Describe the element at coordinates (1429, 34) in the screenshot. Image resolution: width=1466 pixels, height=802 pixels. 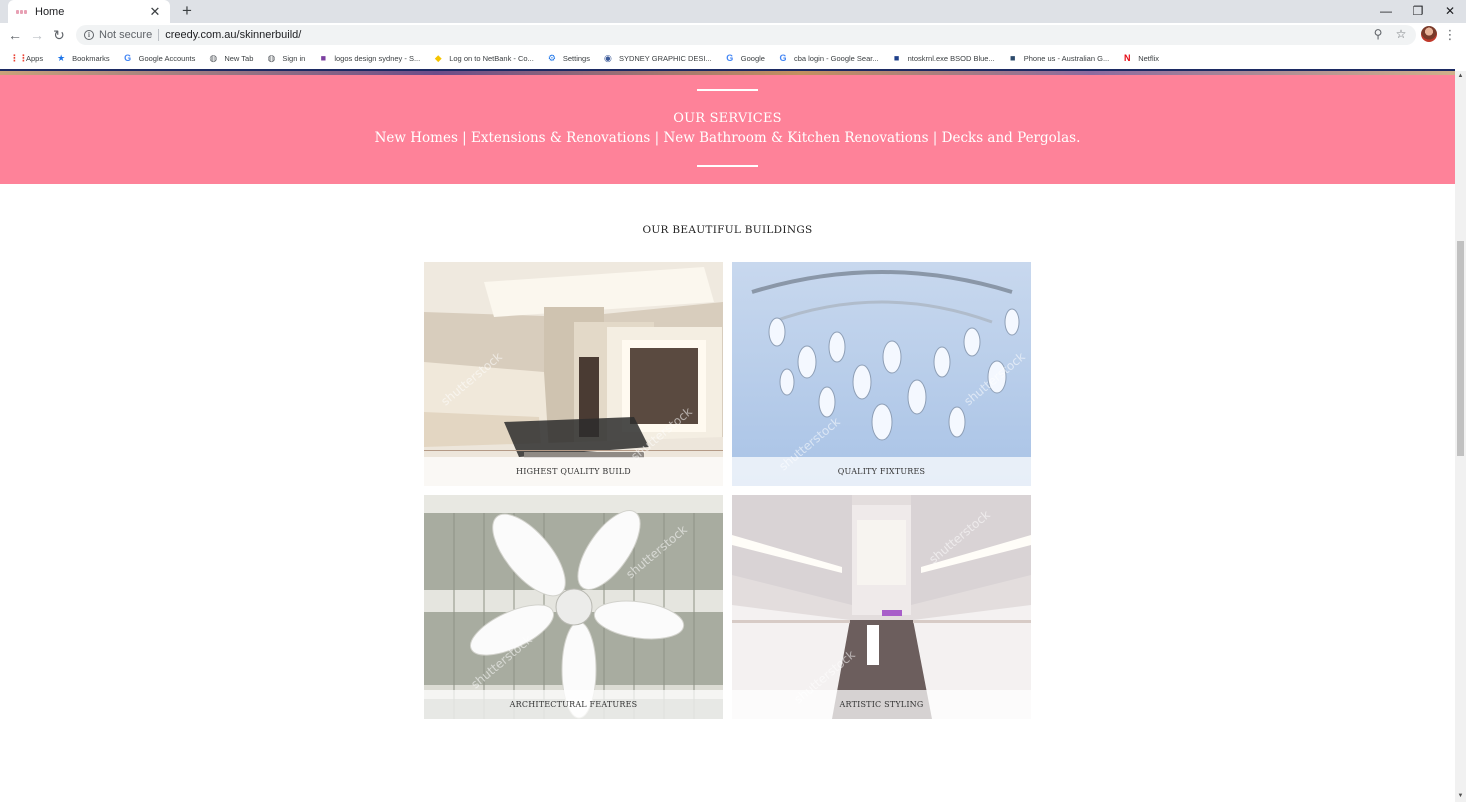
I see `profile-avatar` at that location.